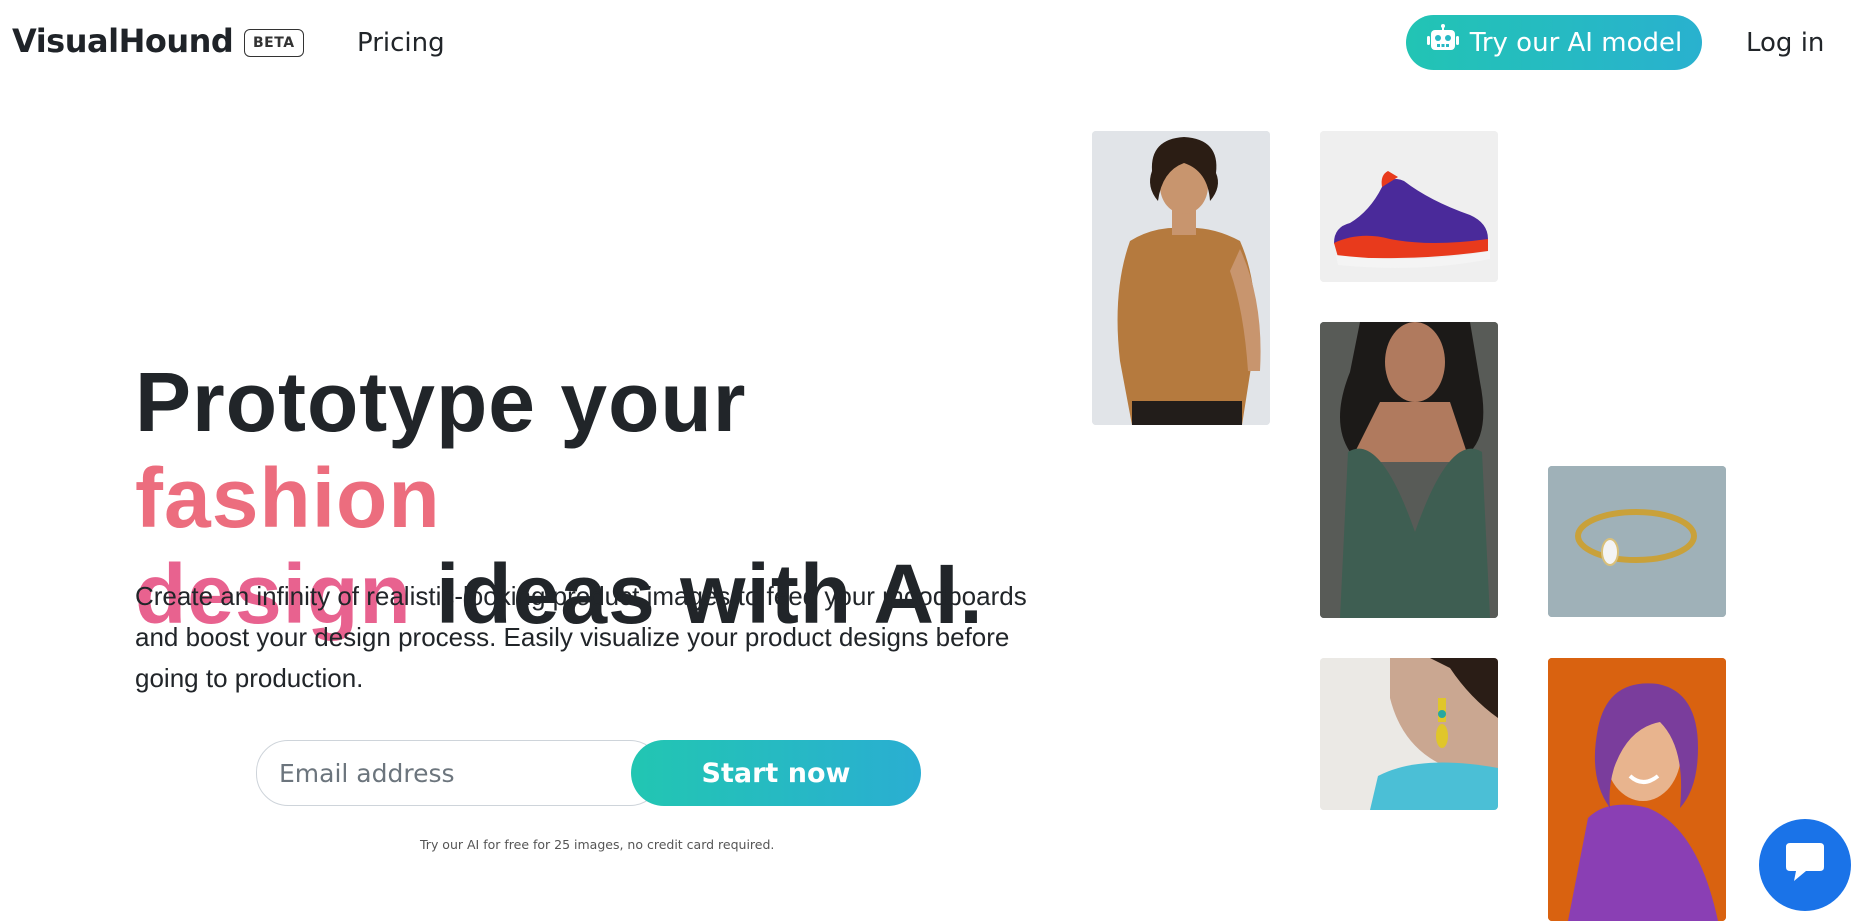 The image size is (1858, 921). What do you see at coordinates (776, 773) in the screenshot?
I see `start-now-button: Start now` at bounding box center [776, 773].